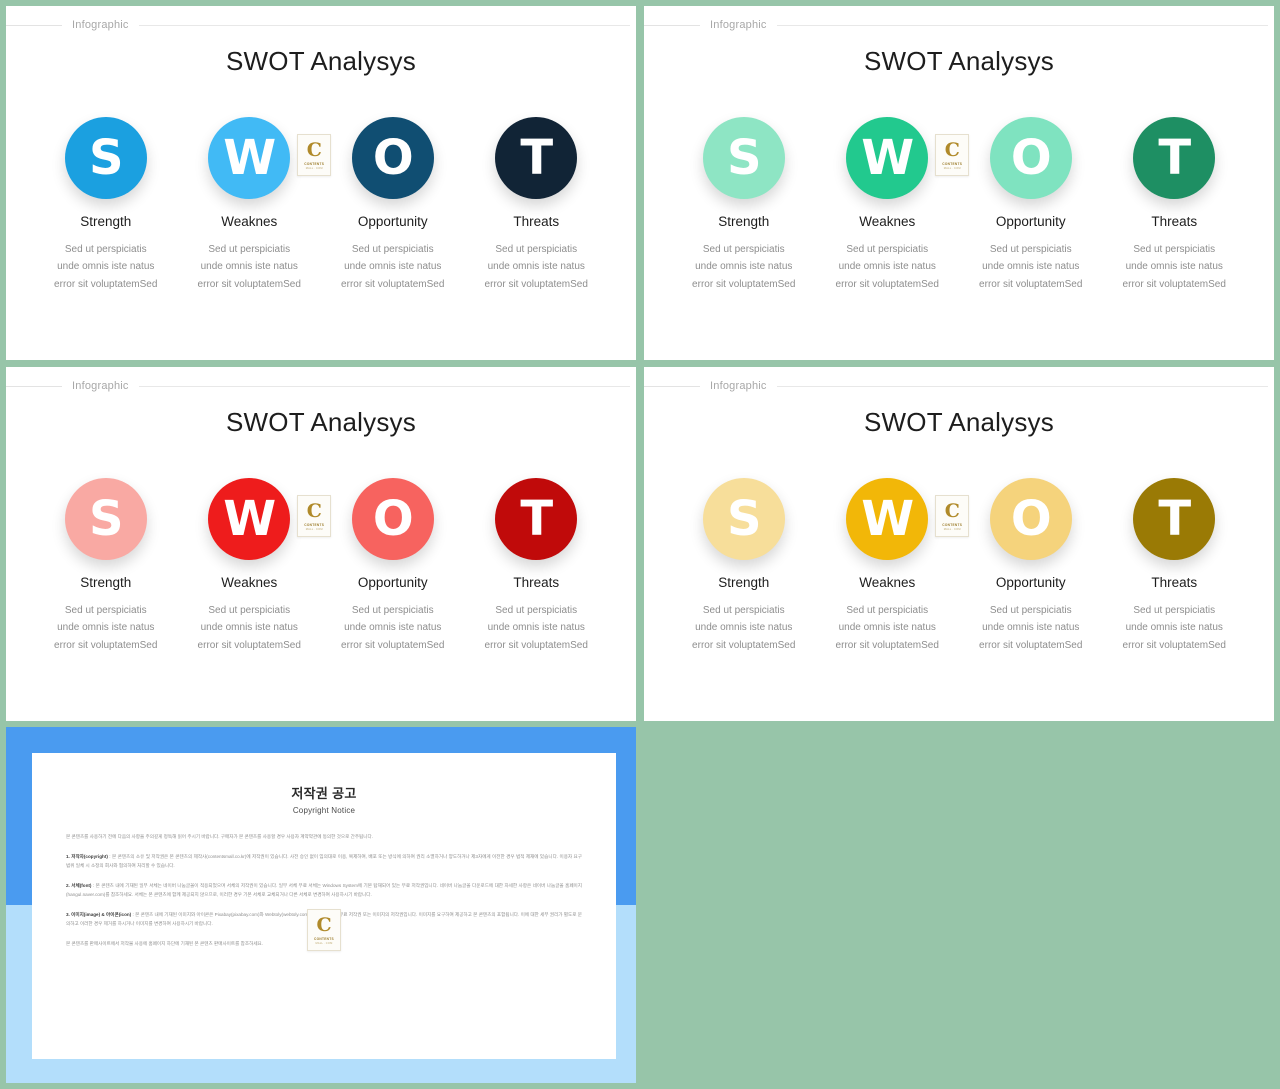  I want to click on circle-wrap: T, so click(1174, 158).